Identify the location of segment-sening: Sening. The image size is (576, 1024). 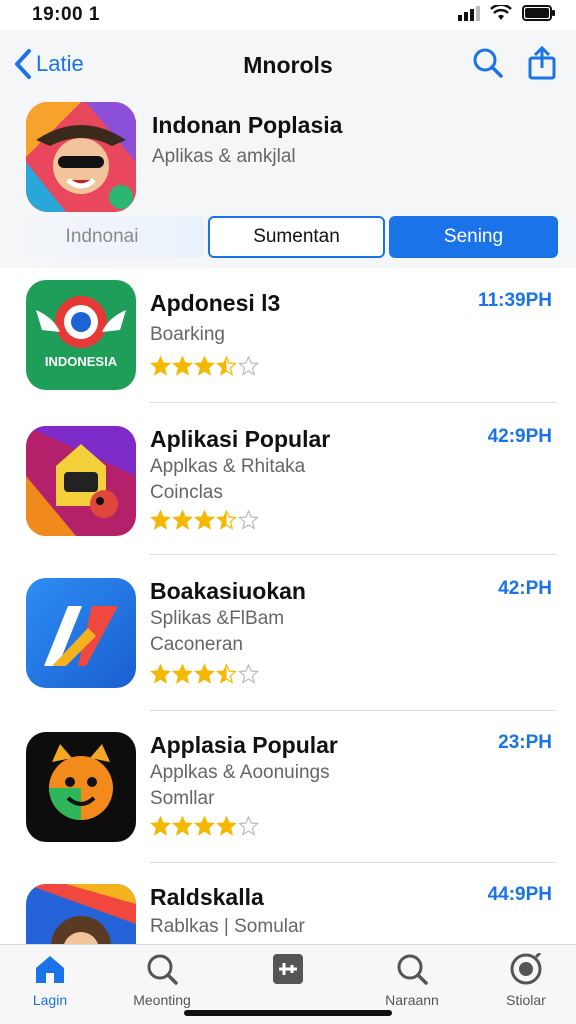
(473, 237).